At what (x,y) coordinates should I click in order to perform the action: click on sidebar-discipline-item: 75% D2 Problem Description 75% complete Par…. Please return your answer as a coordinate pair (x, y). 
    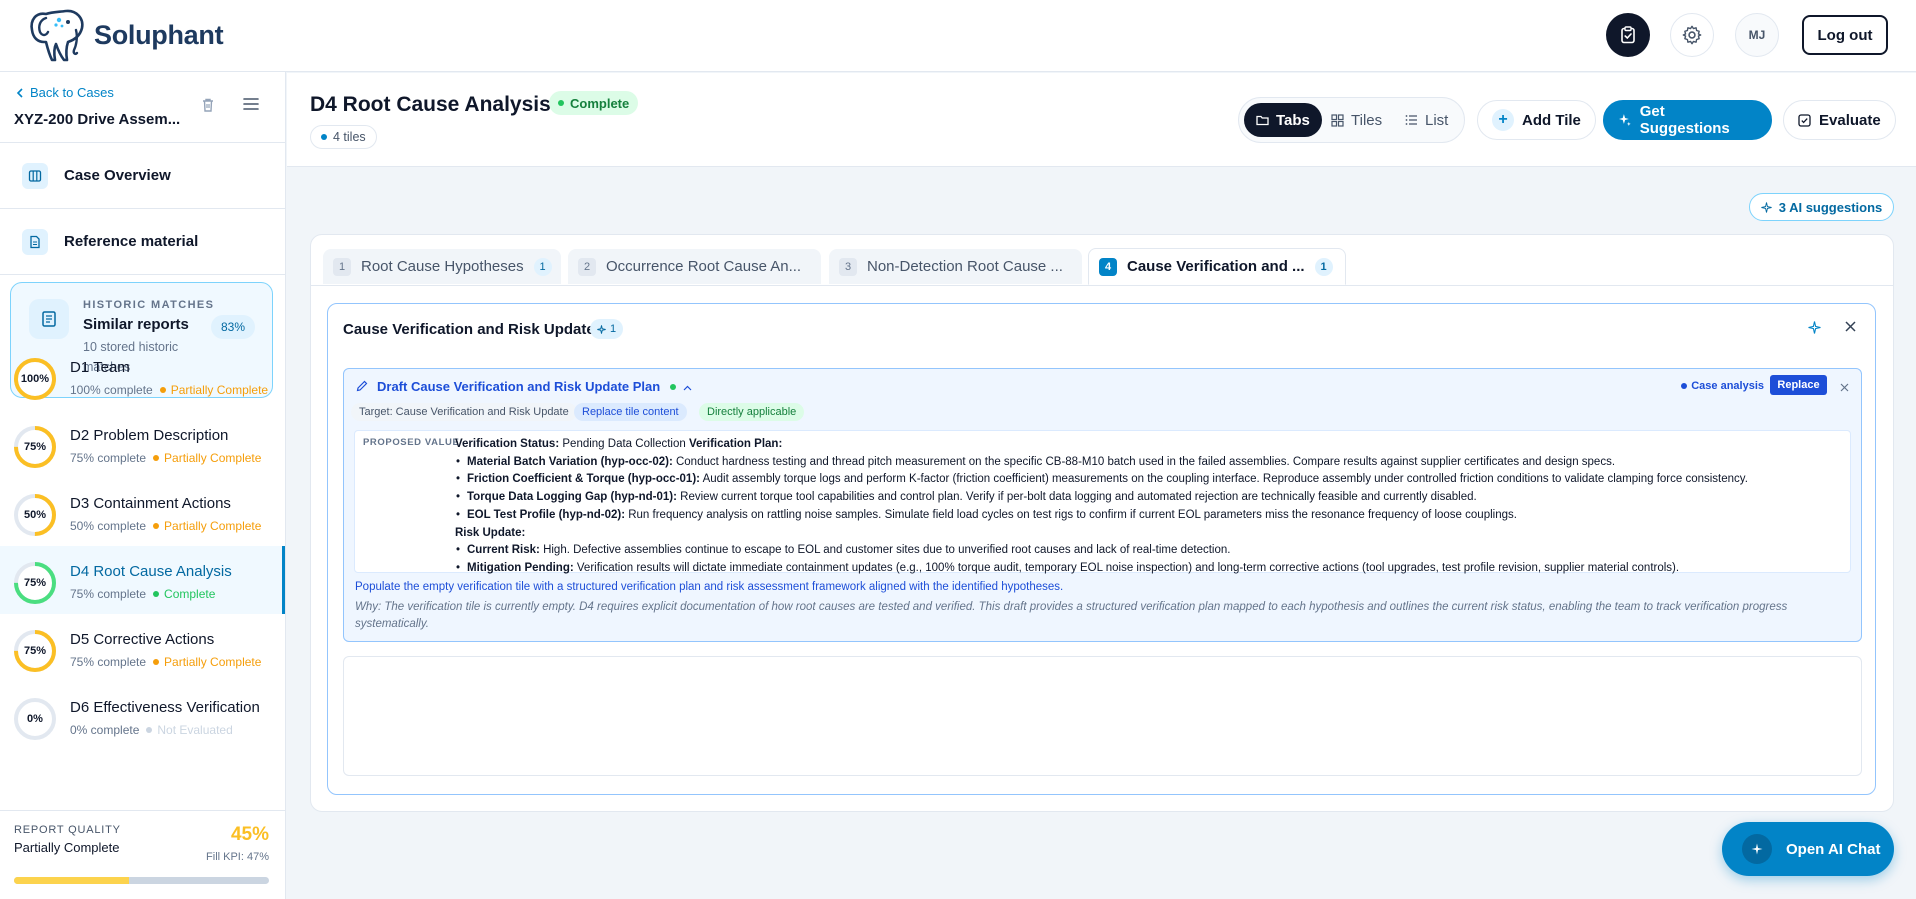
    Looking at the image, I should click on (142, 444).